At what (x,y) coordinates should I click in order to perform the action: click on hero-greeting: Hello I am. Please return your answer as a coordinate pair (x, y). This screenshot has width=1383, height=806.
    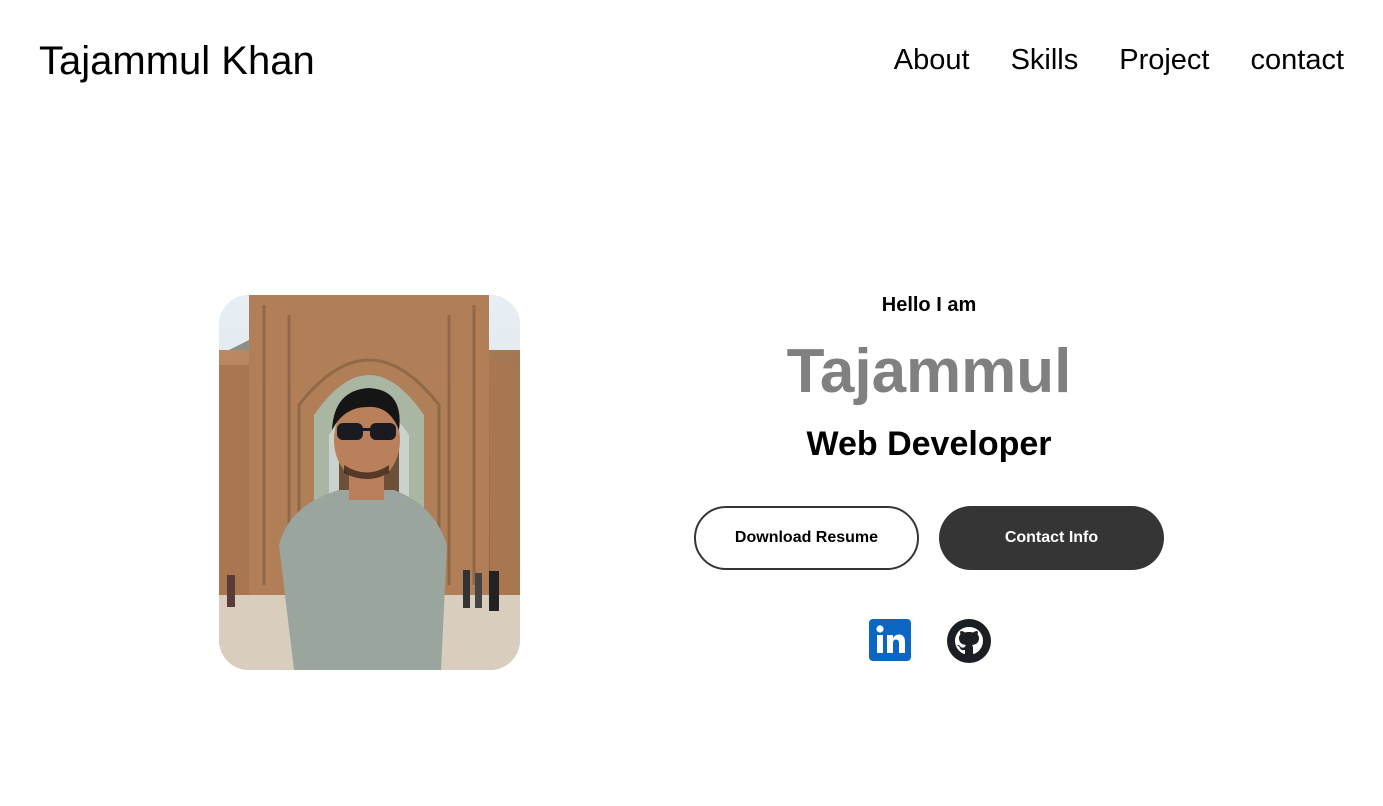
    Looking at the image, I should click on (929, 305).